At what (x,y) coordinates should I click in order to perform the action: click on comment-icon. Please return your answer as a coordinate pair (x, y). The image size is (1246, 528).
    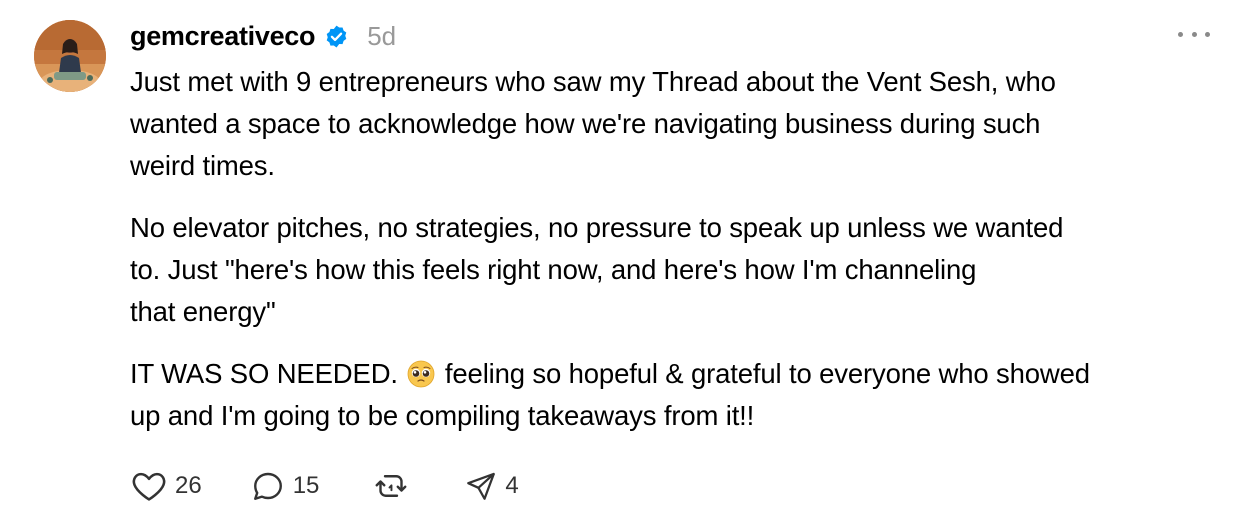
    Looking at the image, I should click on (268, 486).